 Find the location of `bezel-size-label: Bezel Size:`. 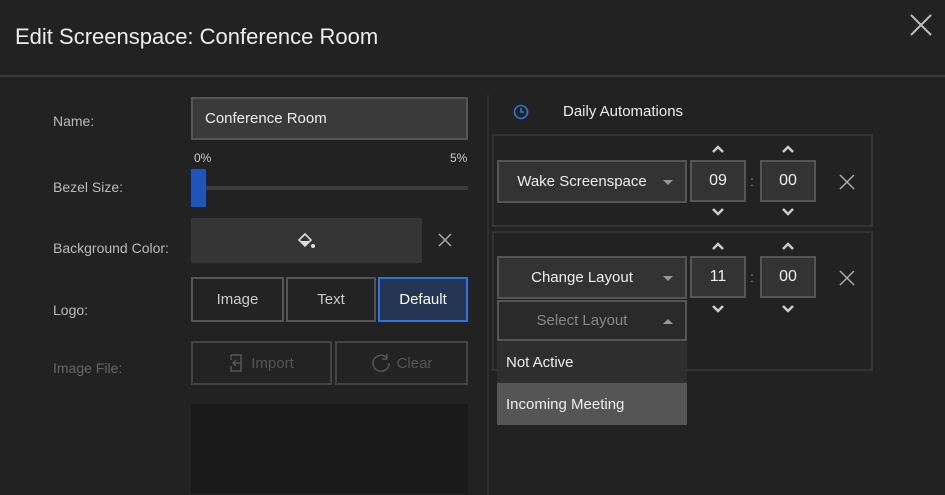

bezel-size-label: Bezel Size: is located at coordinates (88, 187).